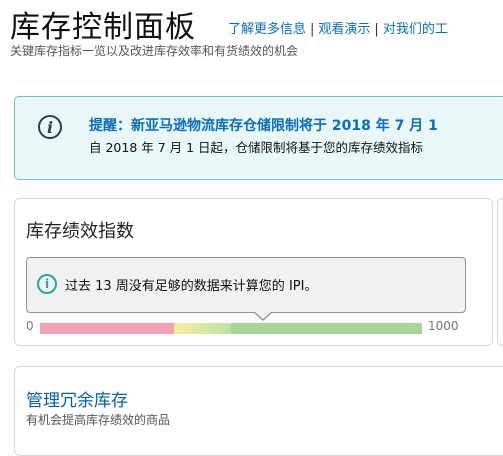 The image size is (503, 456). What do you see at coordinates (202, 328) in the screenshot?
I see `ipi-scale-mid-segment` at bounding box center [202, 328].